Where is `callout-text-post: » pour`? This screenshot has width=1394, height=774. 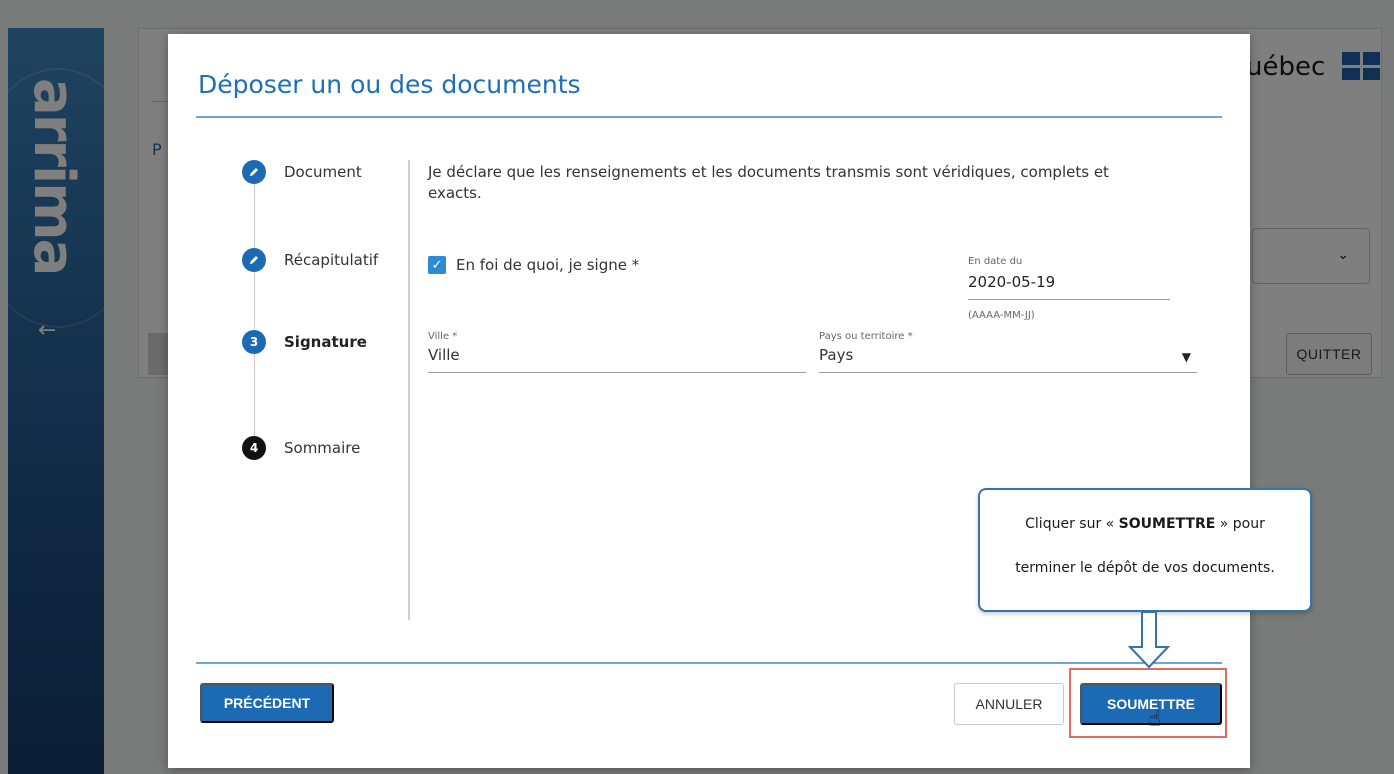 callout-text-post: » pour is located at coordinates (1240, 524).